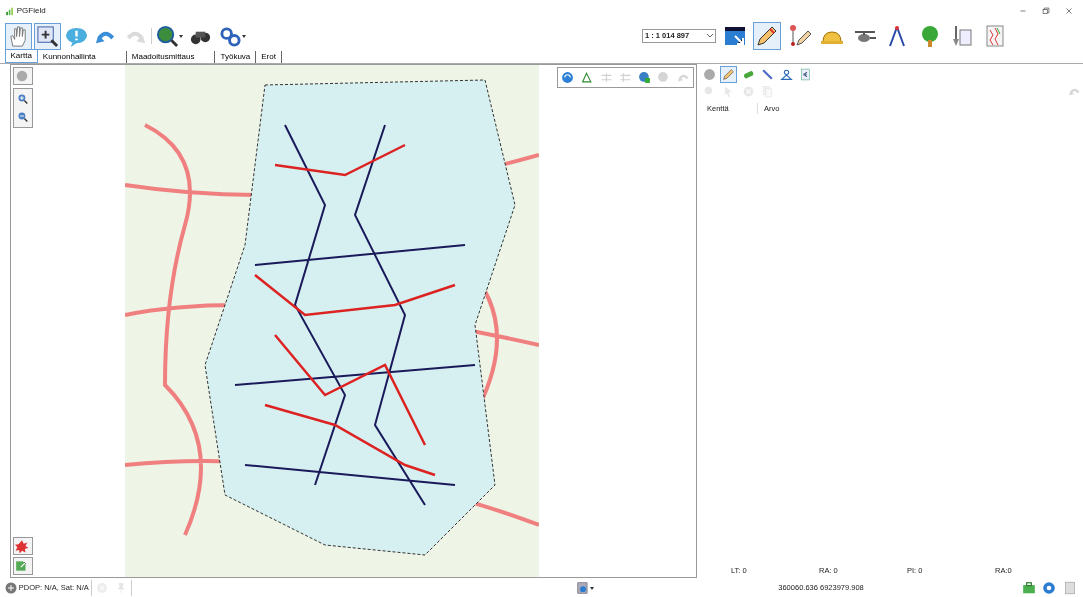 The width and height of the screenshot is (1083, 597). I want to click on tab: Maadoitusmittaus, so click(171, 57).